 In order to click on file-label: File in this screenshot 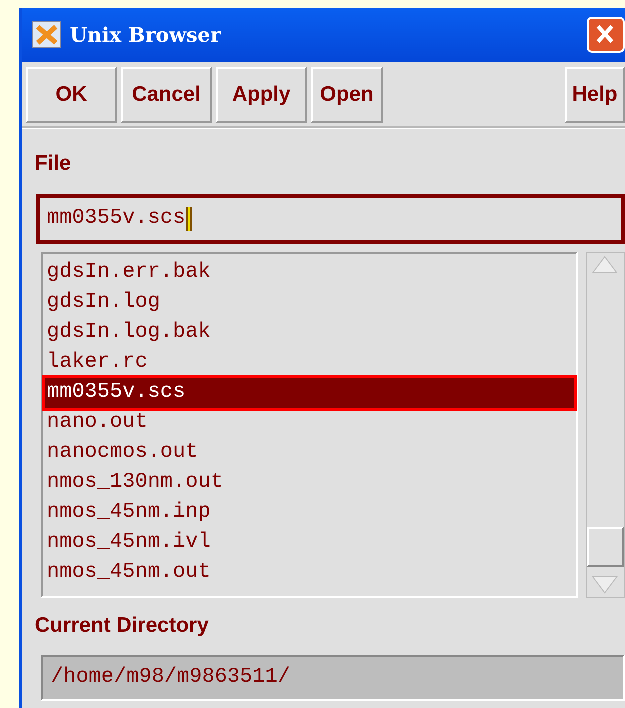, I will do `click(53, 164)`.